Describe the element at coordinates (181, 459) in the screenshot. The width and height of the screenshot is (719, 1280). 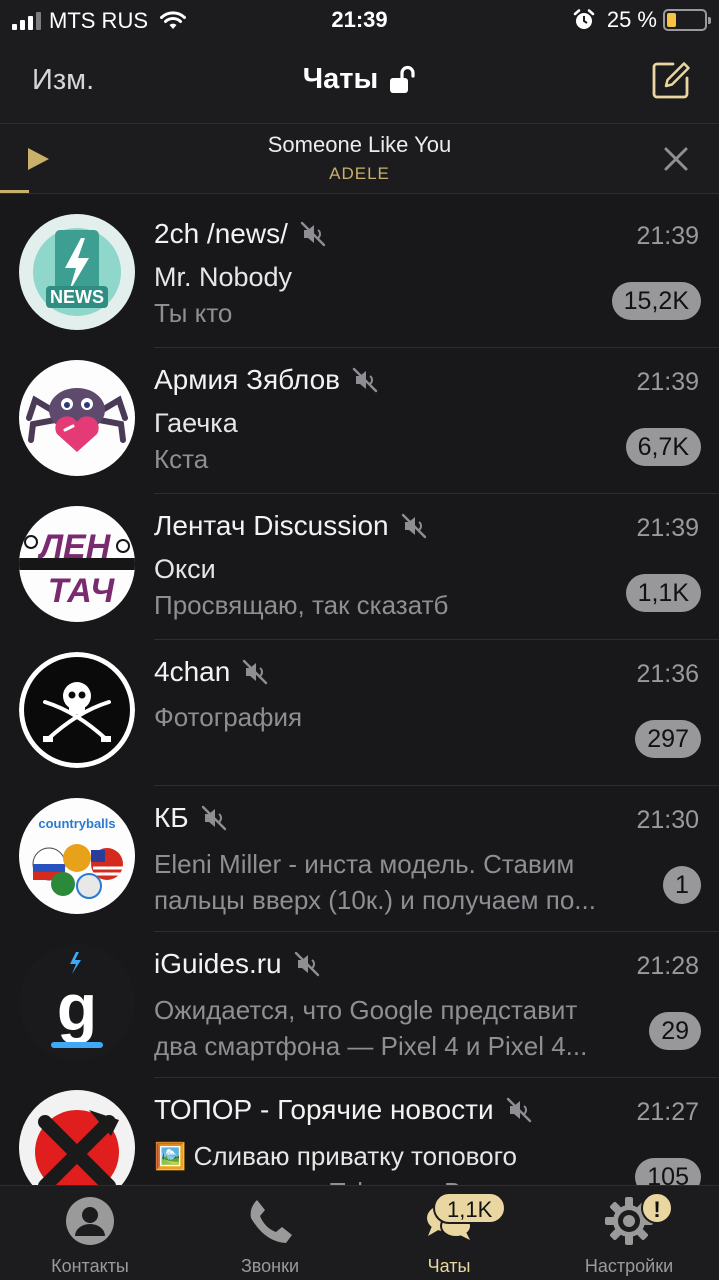
I see `chat-message-preview: Кста` at that location.